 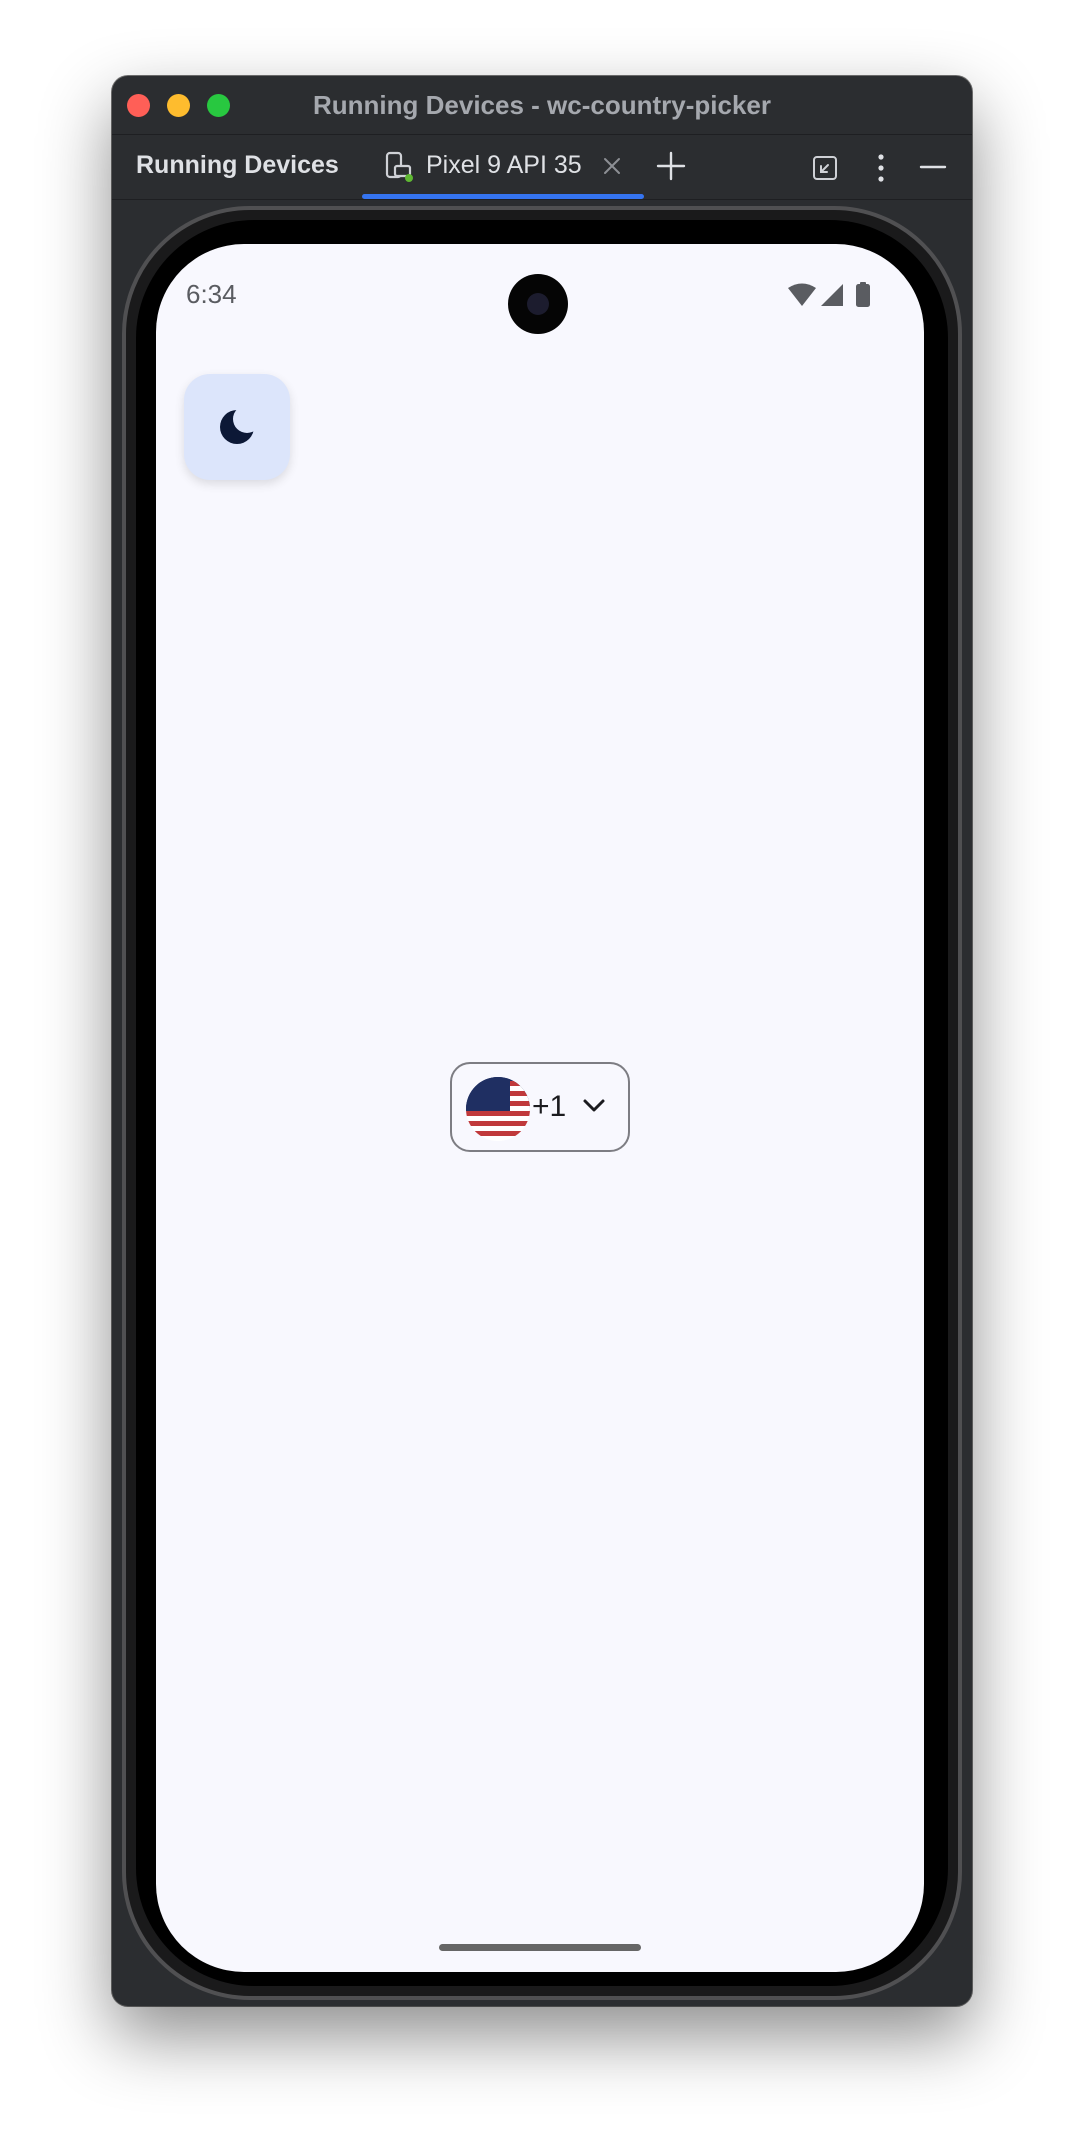 I want to click on plus-icon, so click(x=671, y=168).